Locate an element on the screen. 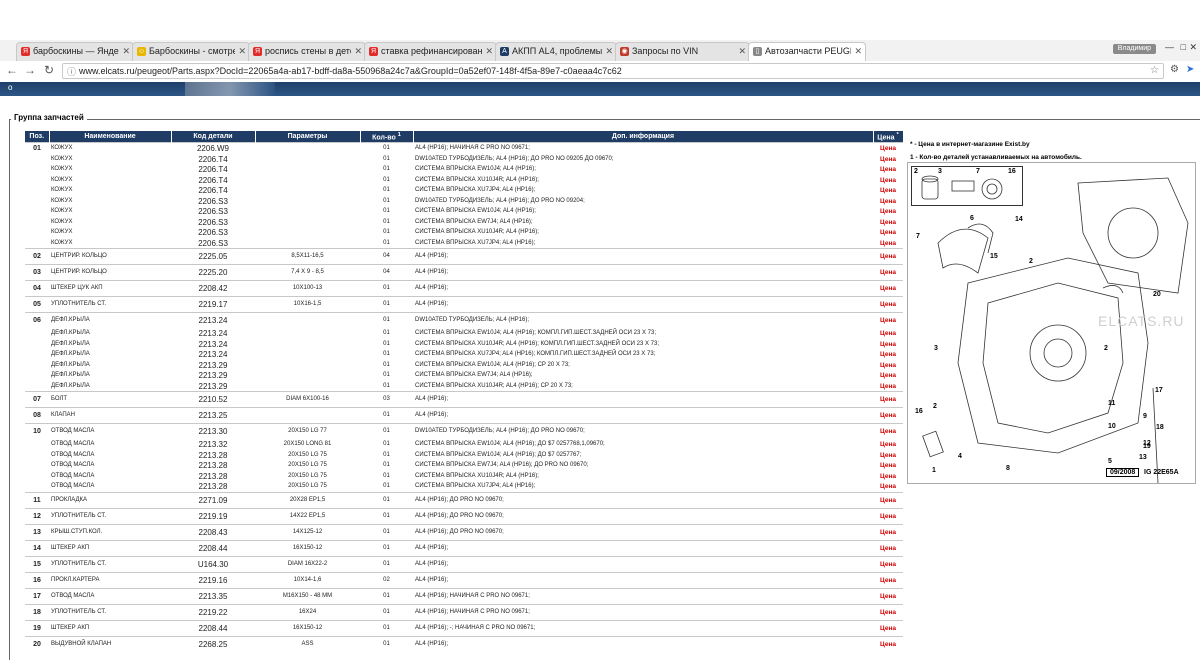 This screenshot has width=1200, height=660. info-icon: ⓘ is located at coordinates (71, 72).